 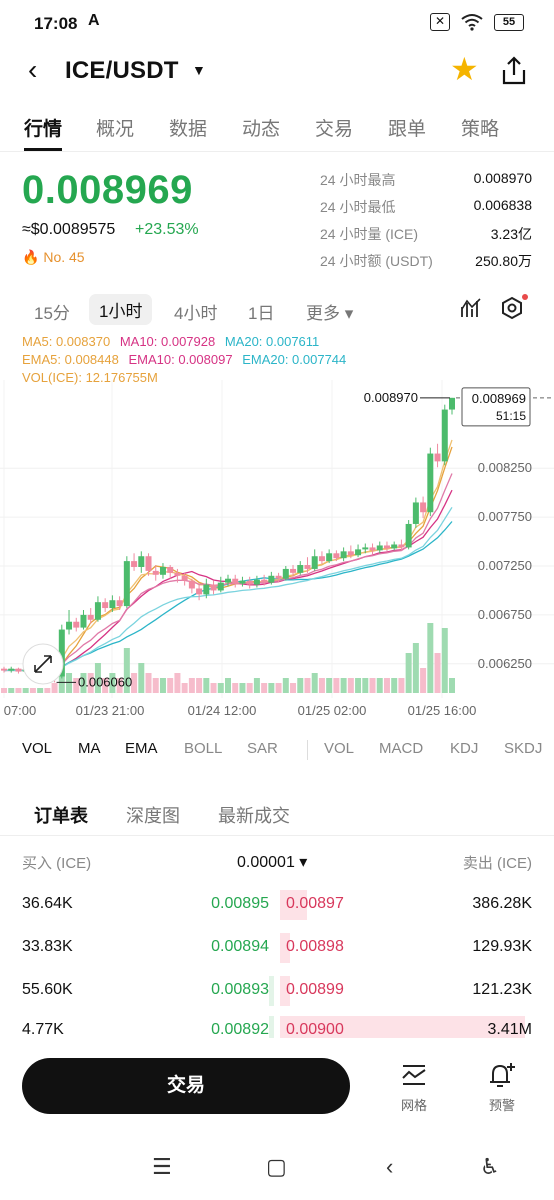 What do you see at coordinates (43, 127) in the screenshot?
I see `tab-market: 行情` at bounding box center [43, 127].